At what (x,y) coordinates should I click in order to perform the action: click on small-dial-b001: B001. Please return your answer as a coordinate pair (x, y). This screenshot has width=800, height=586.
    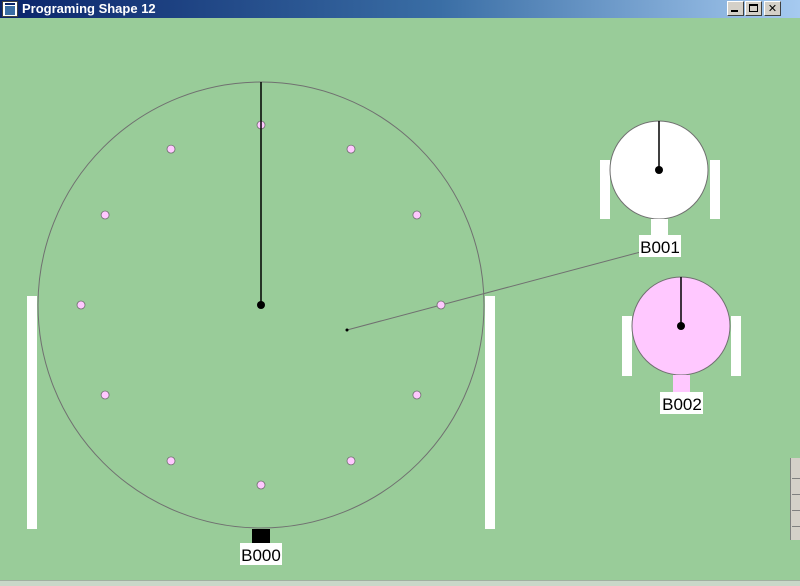
    Looking at the image, I should click on (660, 188).